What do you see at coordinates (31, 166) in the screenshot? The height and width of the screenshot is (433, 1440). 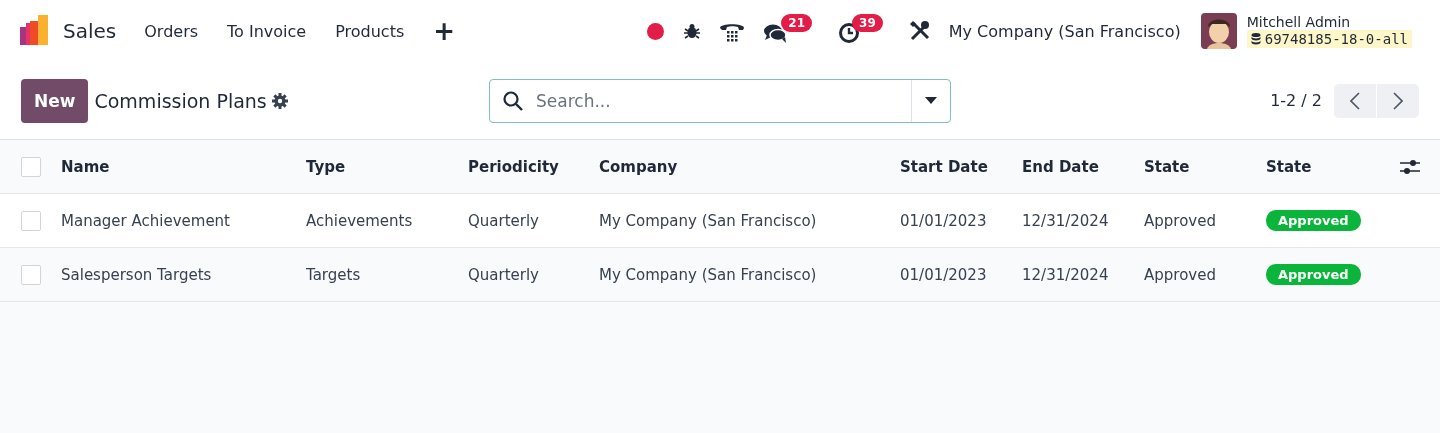 I see `select-all-checkbox` at bounding box center [31, 166].